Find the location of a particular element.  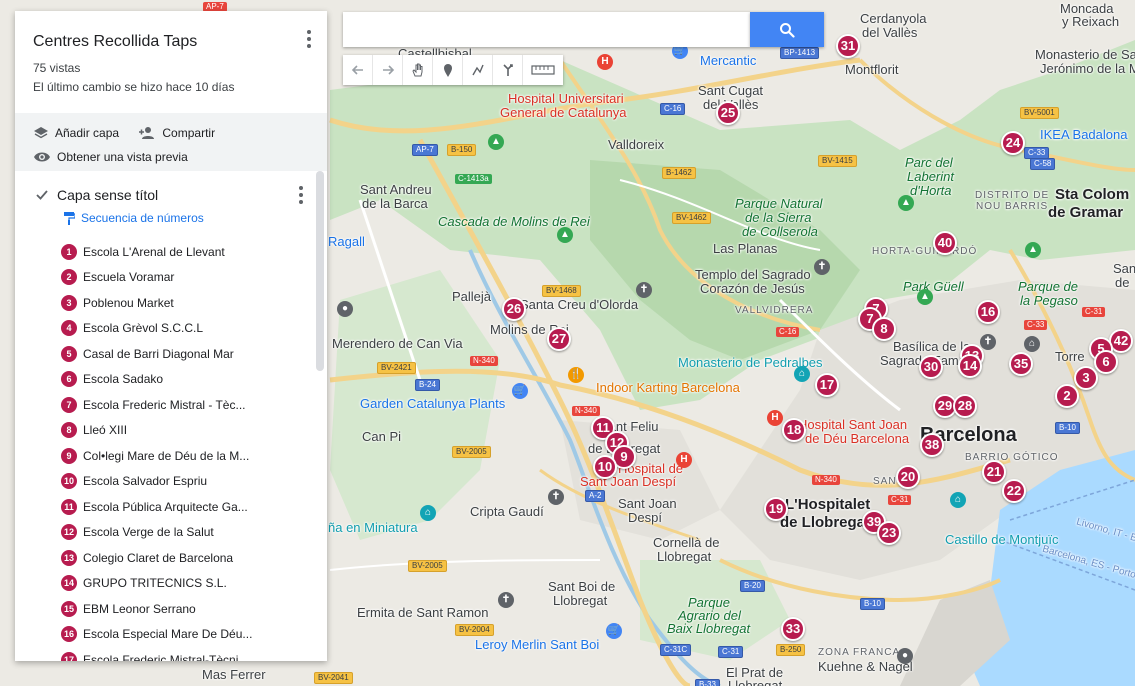

measure-button is located at coordinates (543, 70).